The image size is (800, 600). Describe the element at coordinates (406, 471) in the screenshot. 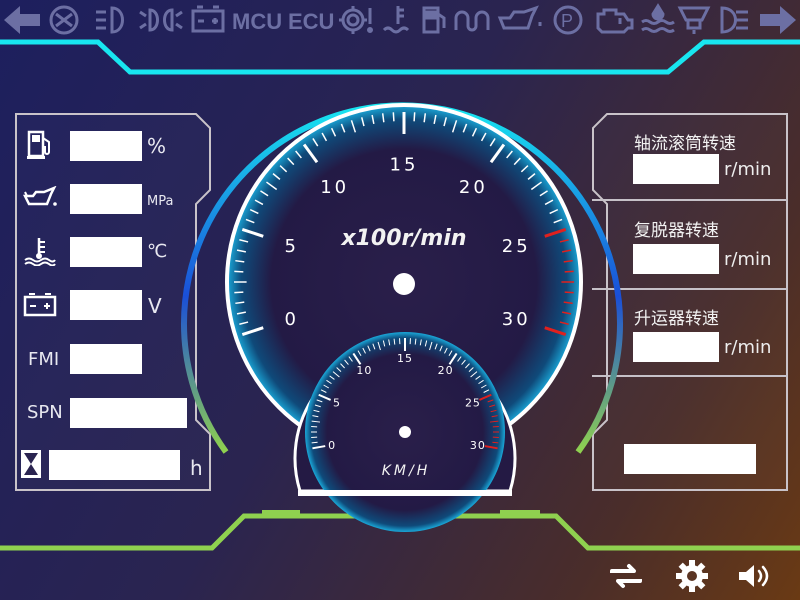

I see `speedometer-unit-label: KM/H` at that location.